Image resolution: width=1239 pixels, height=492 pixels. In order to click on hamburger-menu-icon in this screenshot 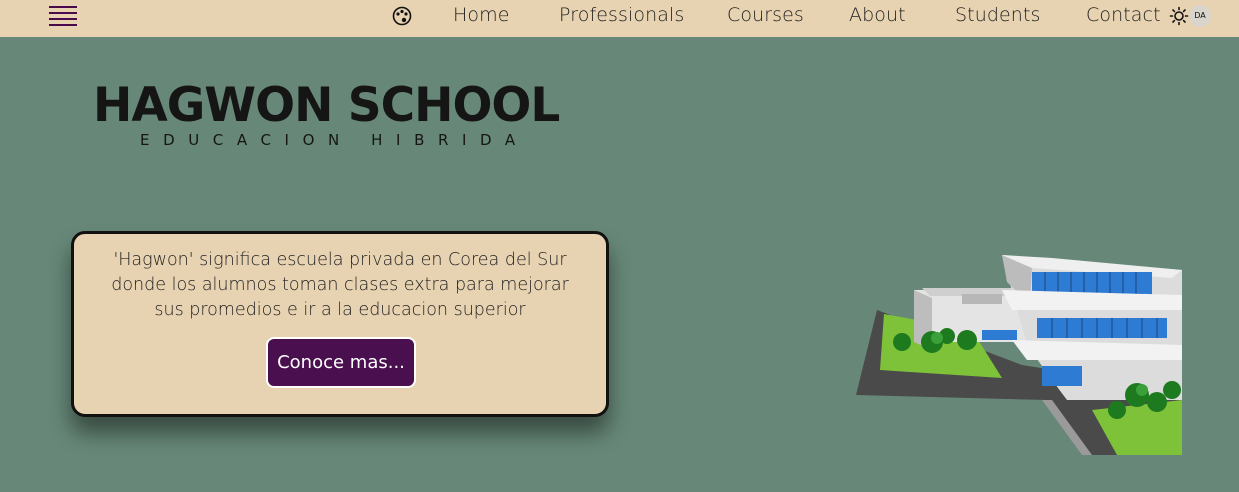, I will do `click(63, 16)`.